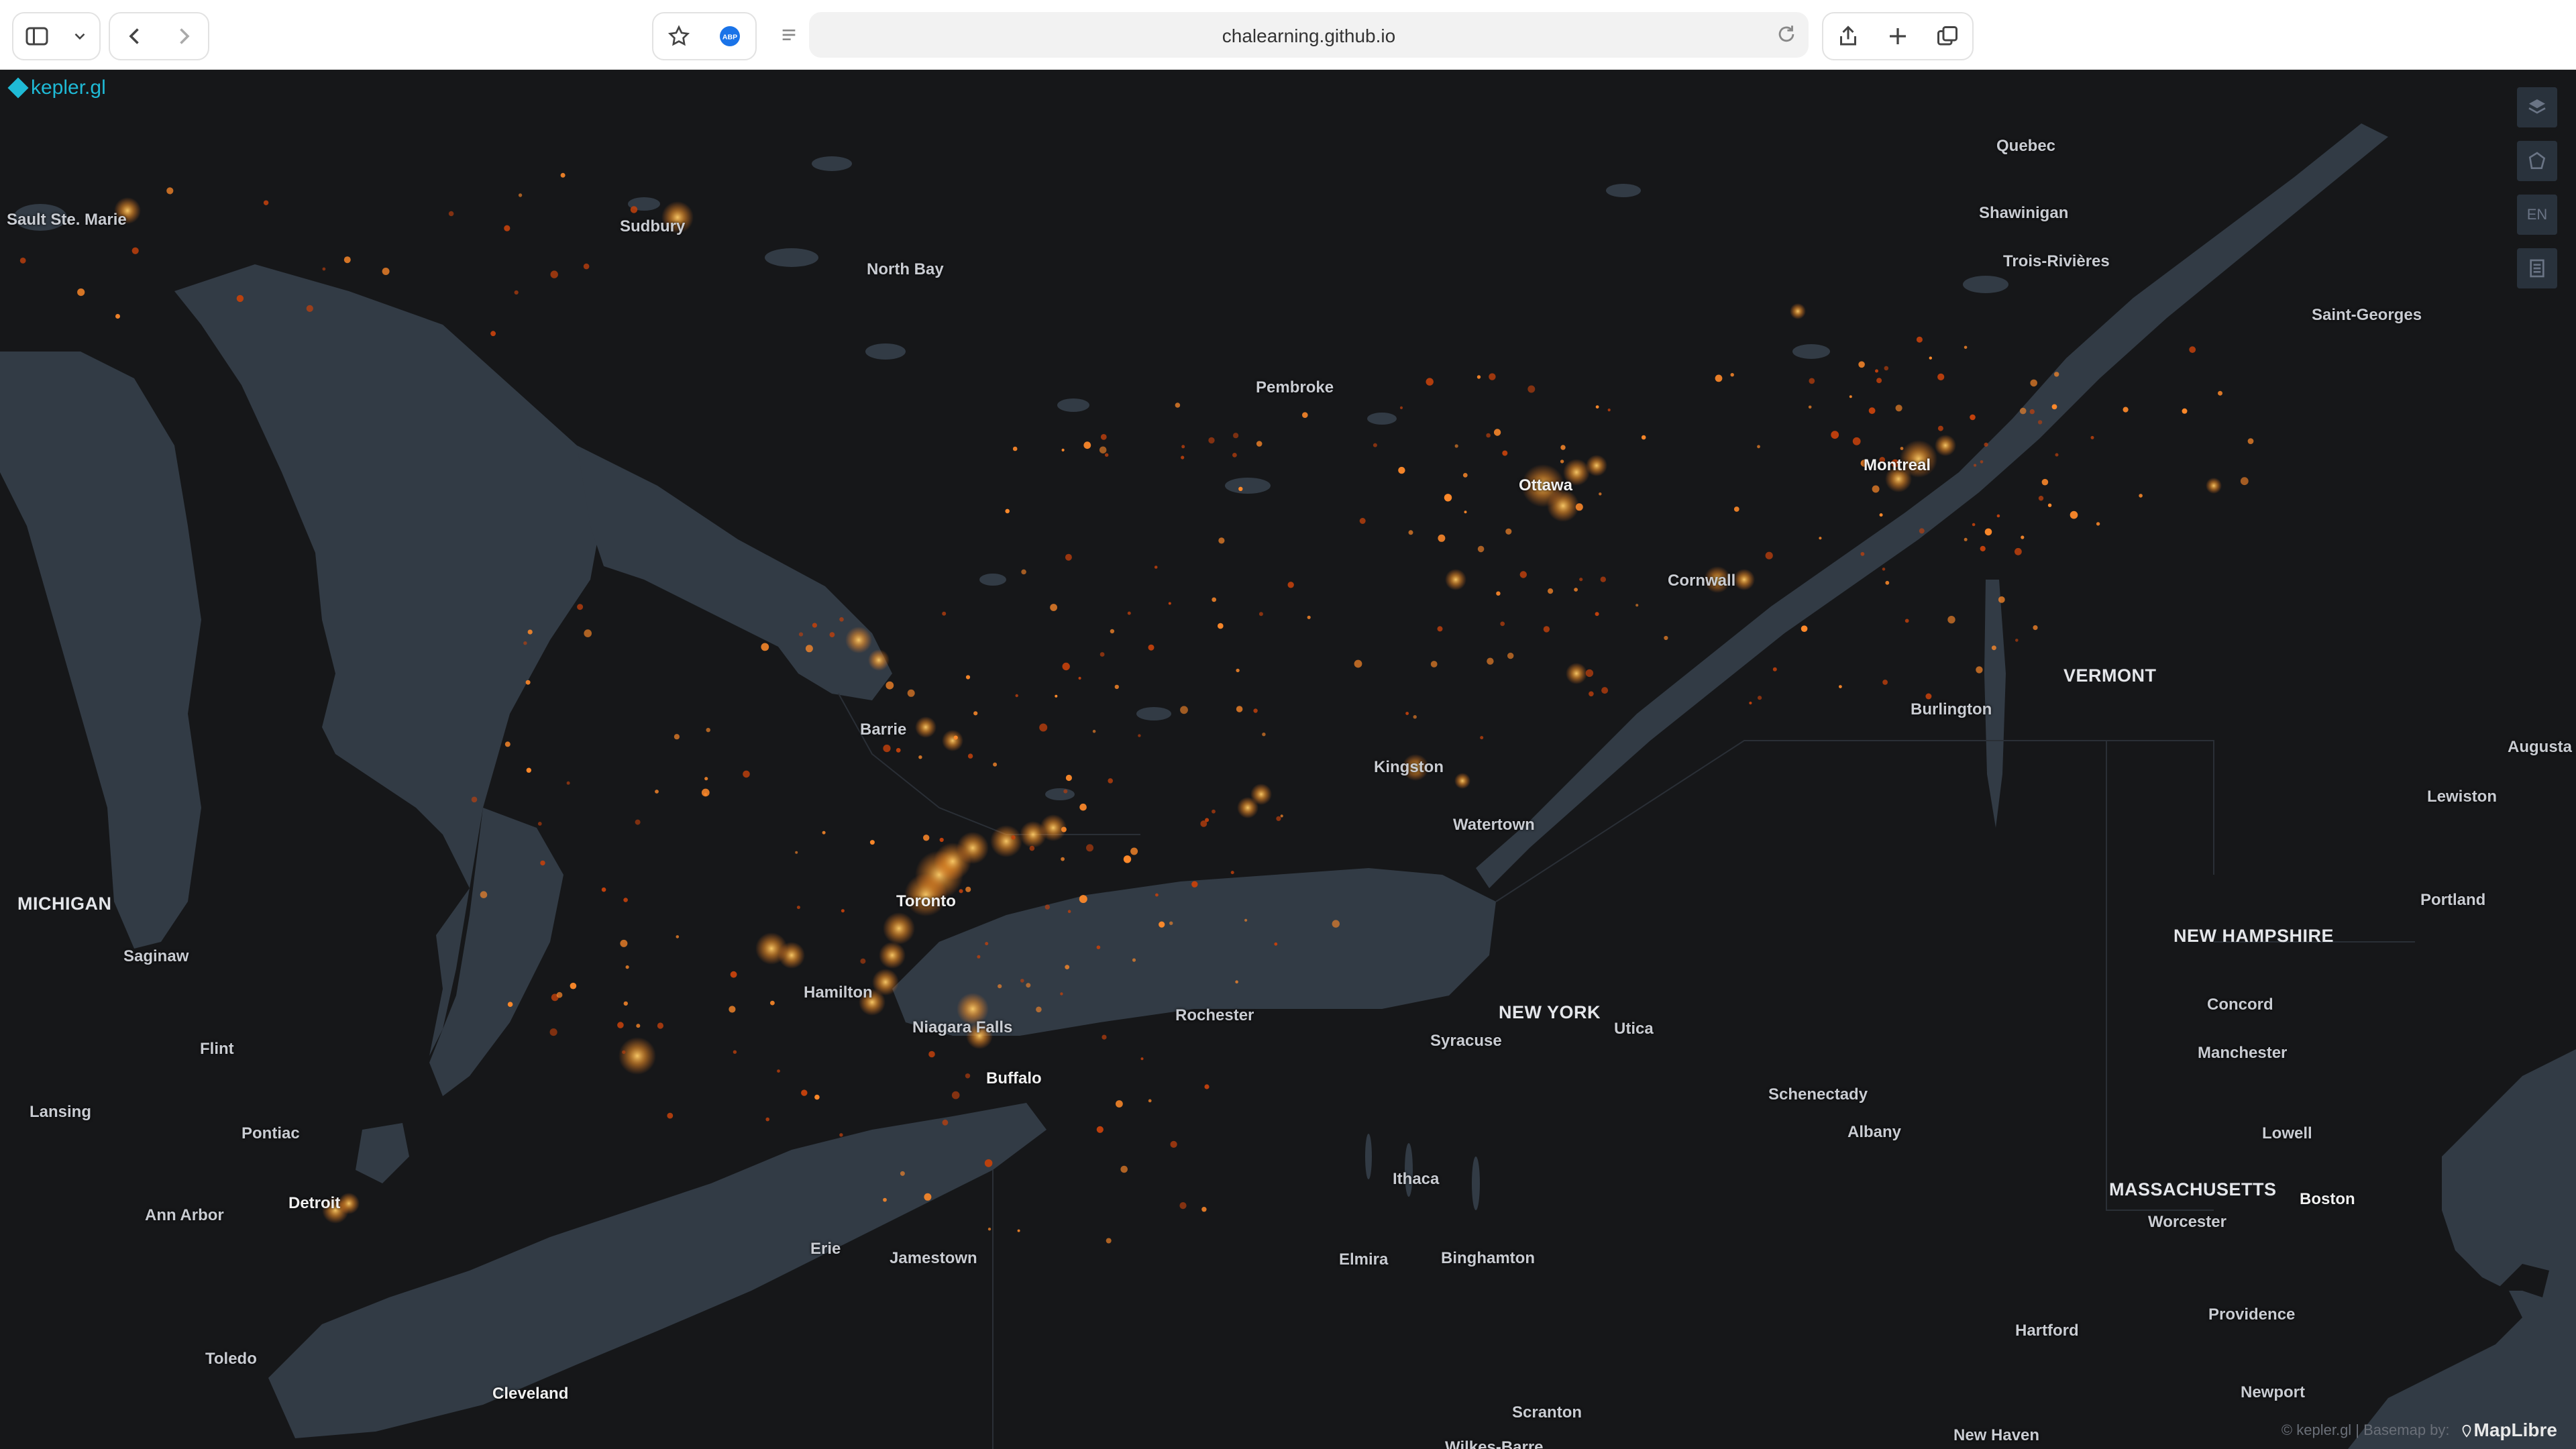 The height and width of the screenshot is (1449, 2576). What do you see at coordinates (2537, 215) in the screenshot?
I see `locale-button: EN` at bounding box center [2537, 215].